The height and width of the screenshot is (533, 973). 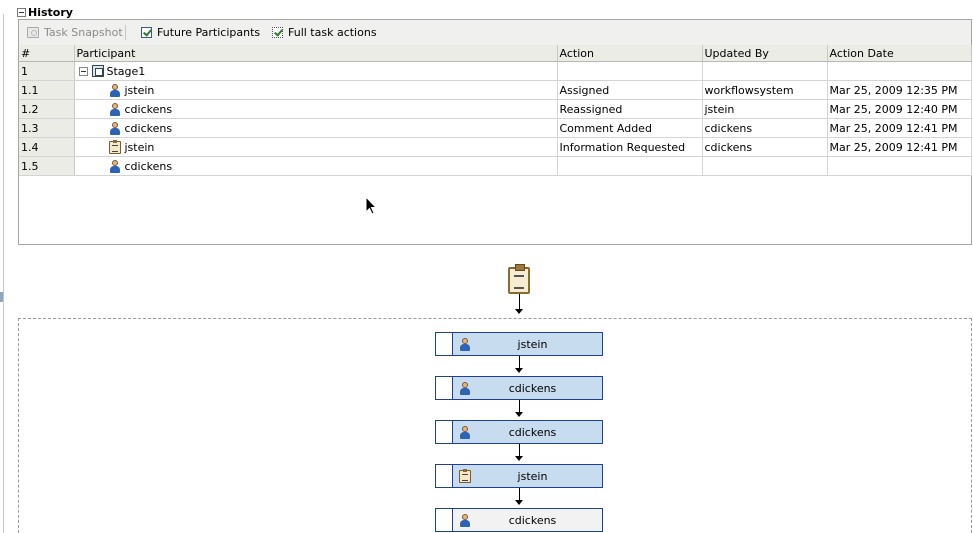 What do you see at coordinates (371, 205) in the screenshot?
I see `mouse-pointer-icon` at bounding box center [371, 205].